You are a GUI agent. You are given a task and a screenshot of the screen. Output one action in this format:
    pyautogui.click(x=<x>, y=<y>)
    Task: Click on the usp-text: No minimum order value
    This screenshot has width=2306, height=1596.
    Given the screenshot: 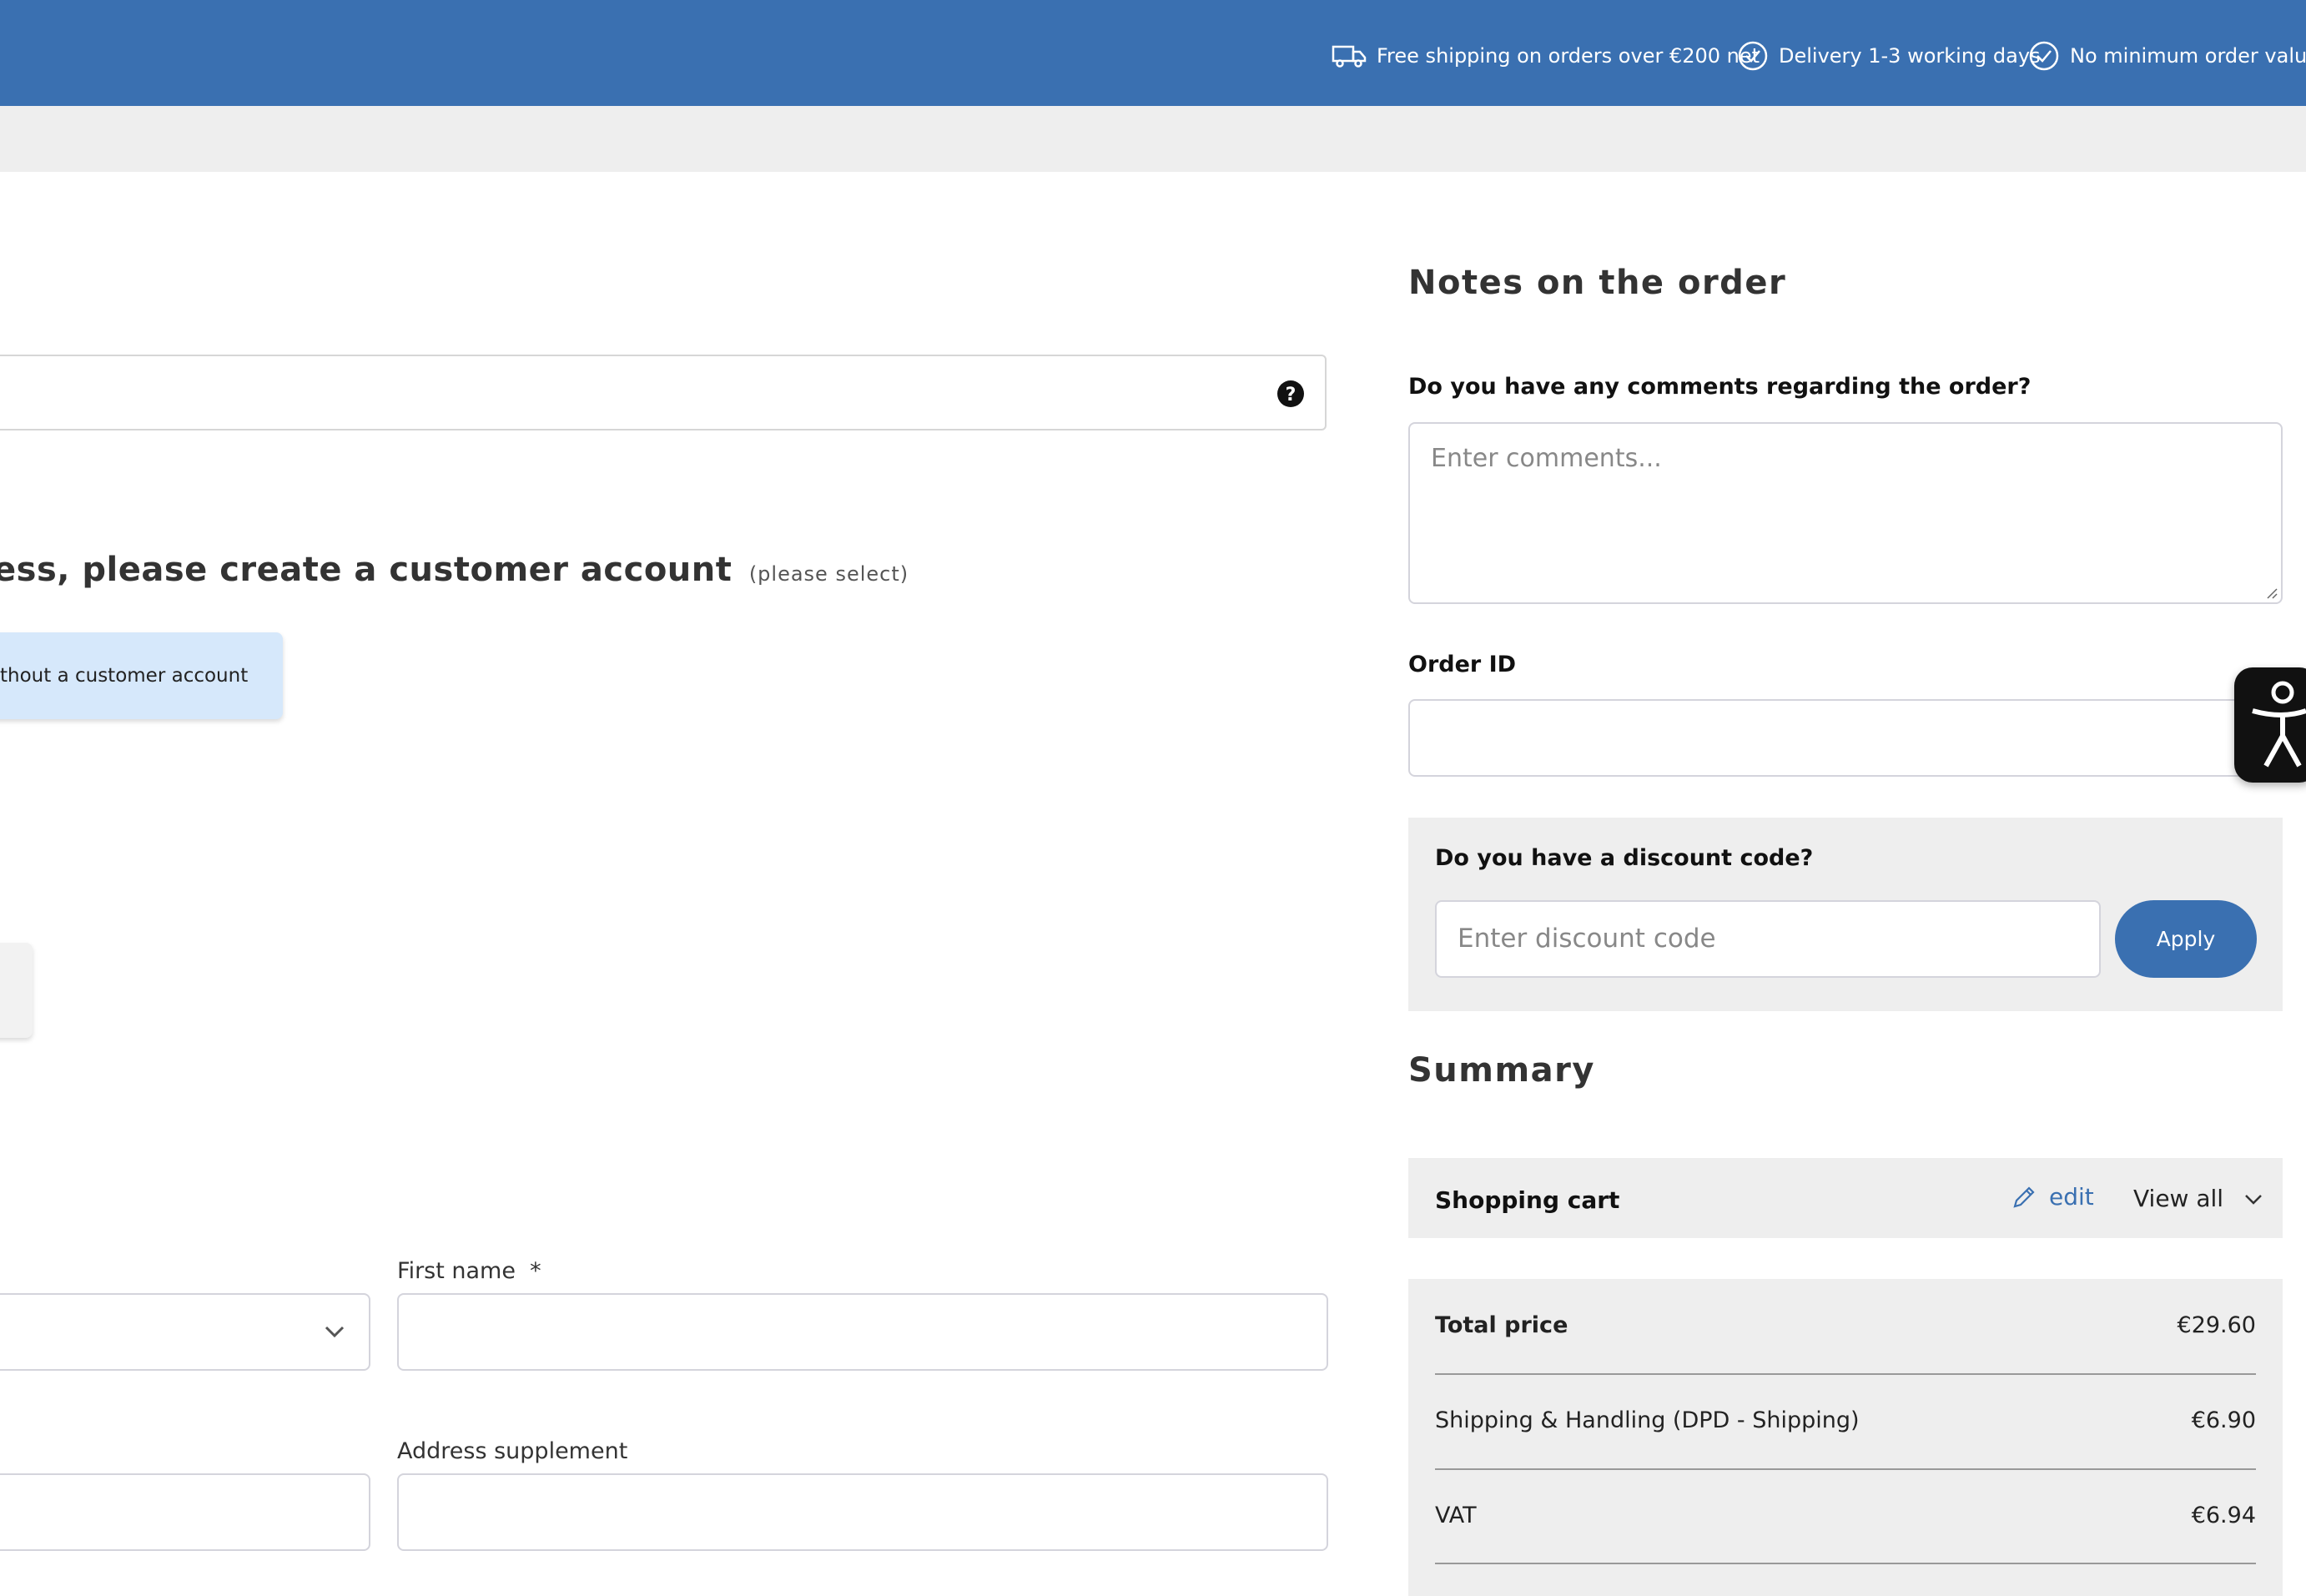 What is the action you would take?
    pyautogui.click(x=2188, y=55)
    